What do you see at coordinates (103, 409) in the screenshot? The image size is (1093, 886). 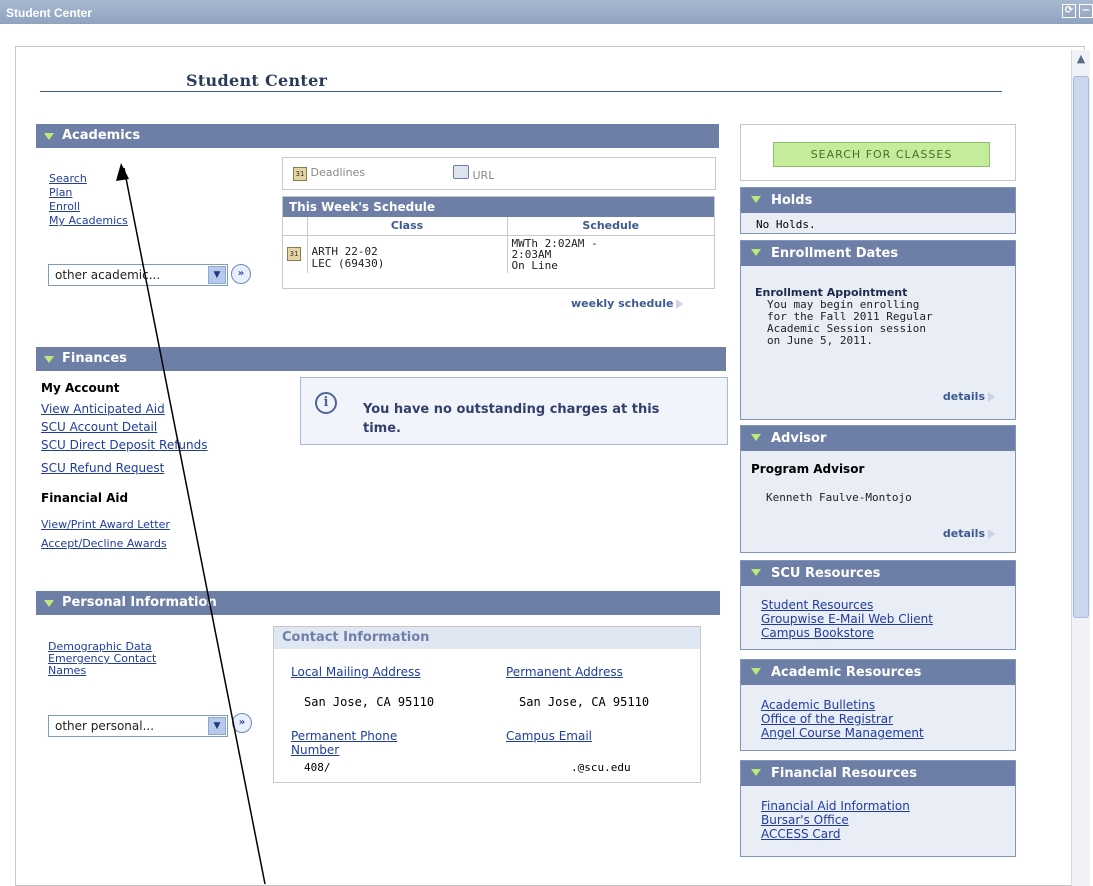 I see `view-anticipated-aid-link: View Anticipated Aid` at bounding box center [103, 409].